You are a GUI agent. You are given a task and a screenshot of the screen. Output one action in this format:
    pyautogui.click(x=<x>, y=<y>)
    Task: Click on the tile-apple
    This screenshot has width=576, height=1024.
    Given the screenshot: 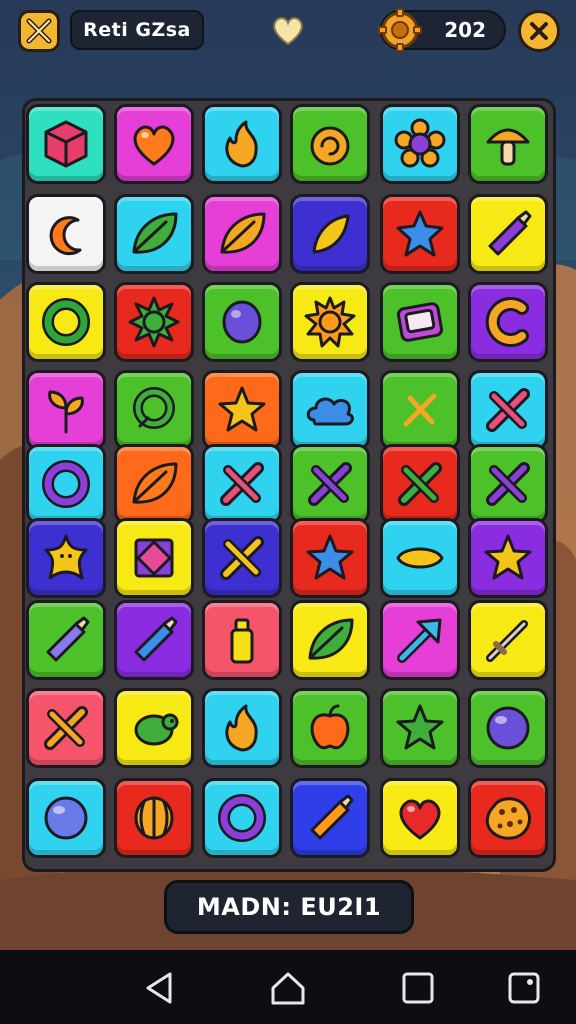 What is the action you would take?
    pyautogui.click(x=330, y=728)
    